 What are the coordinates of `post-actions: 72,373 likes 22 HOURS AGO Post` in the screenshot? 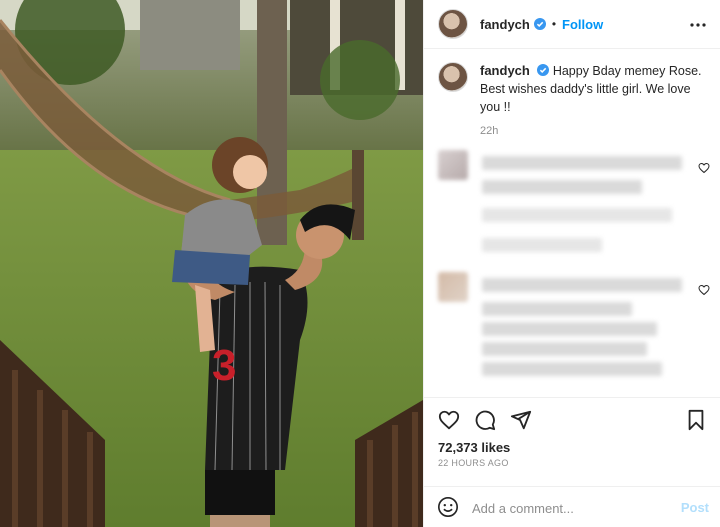 It's located at (572, 462).